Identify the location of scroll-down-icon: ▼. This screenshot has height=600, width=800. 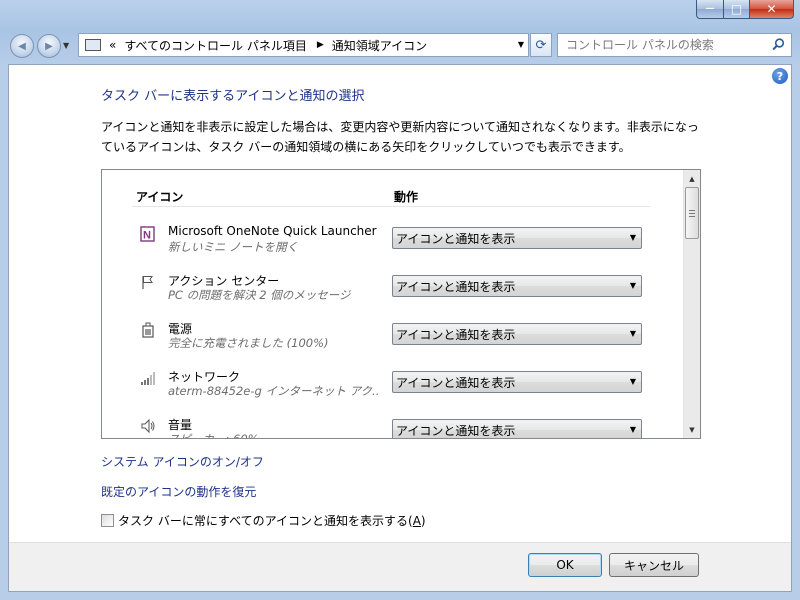
(692, 429).